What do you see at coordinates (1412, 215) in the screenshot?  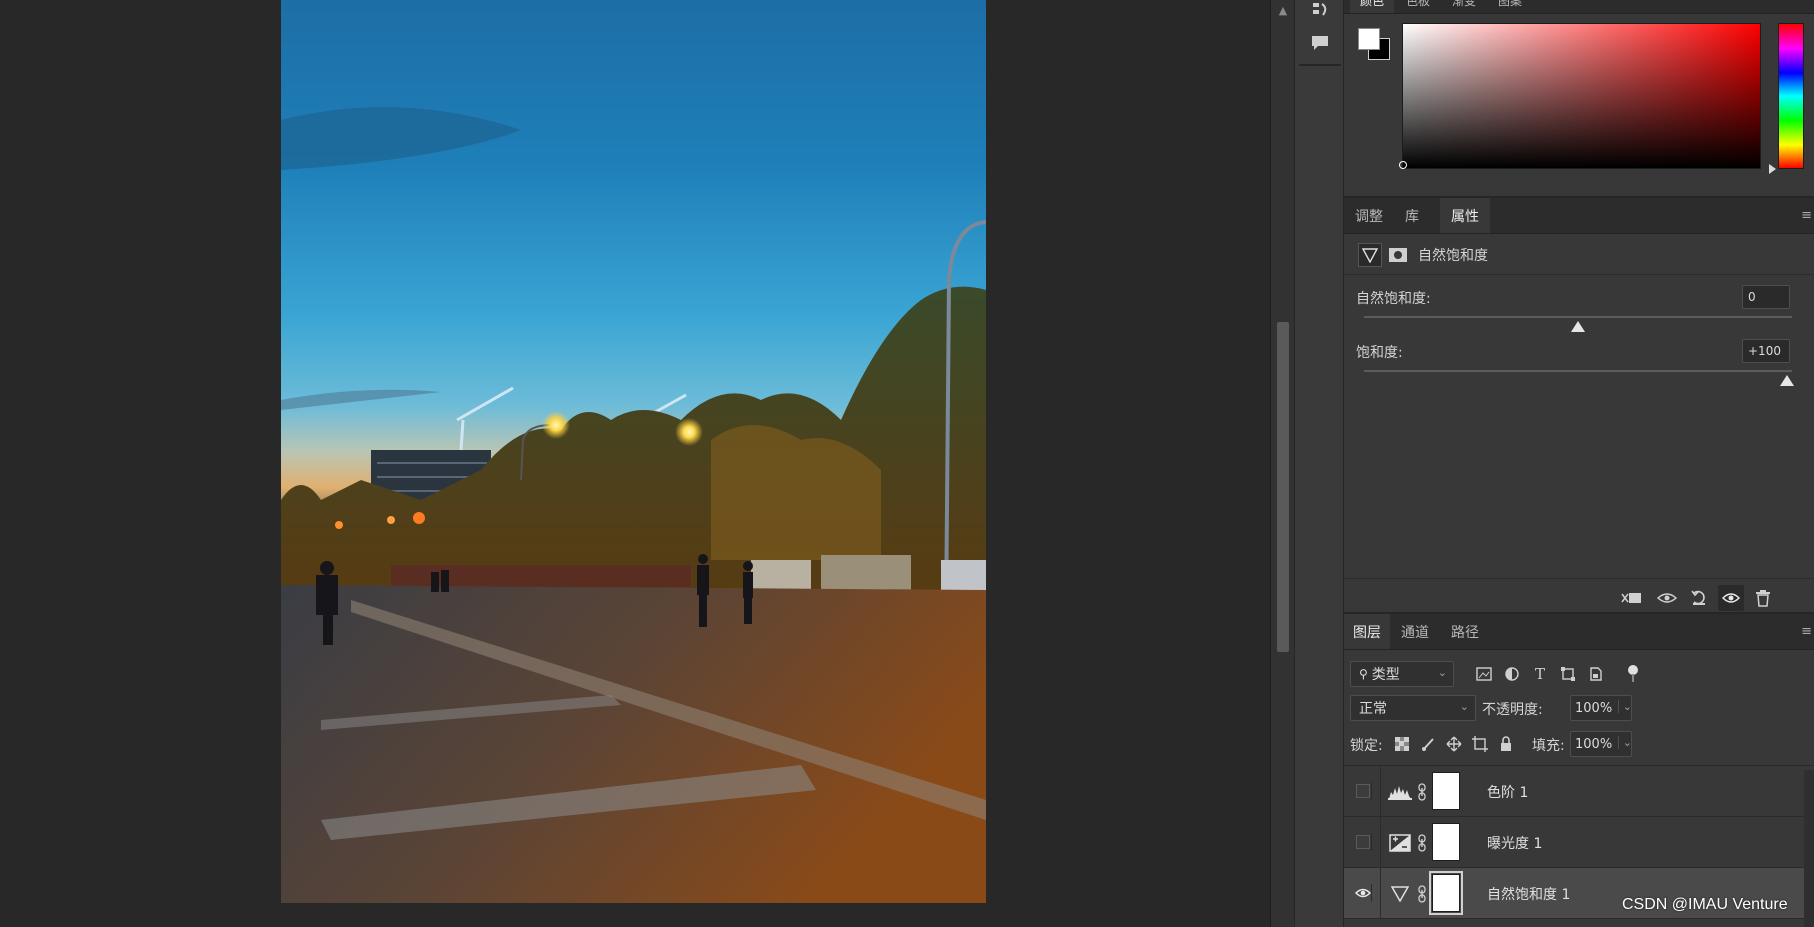 I see `tab-libraries: 库` at bounding box center [1412, 215].